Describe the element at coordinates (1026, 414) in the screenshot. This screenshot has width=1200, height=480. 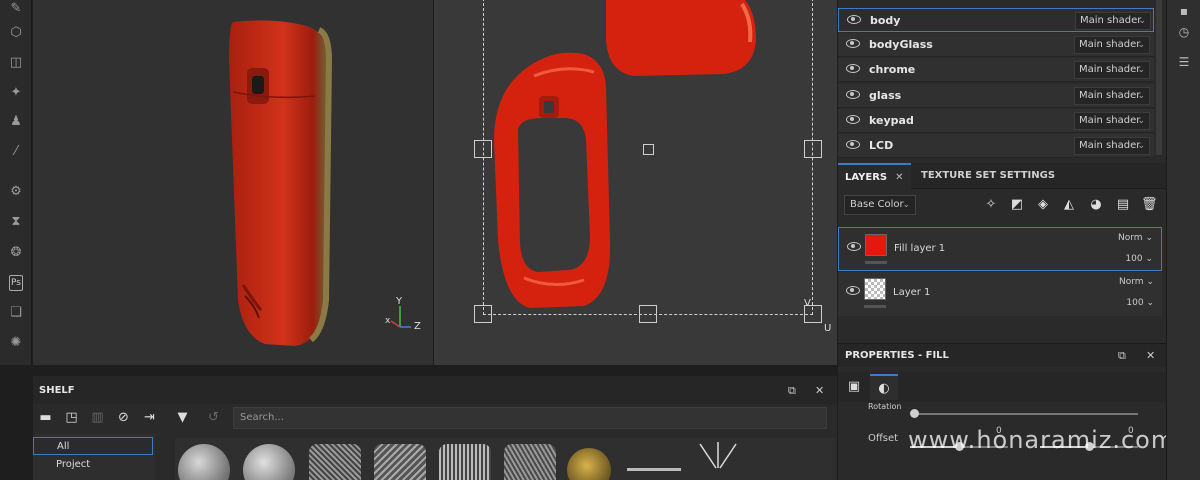
I see `rotation-slider` at that location.